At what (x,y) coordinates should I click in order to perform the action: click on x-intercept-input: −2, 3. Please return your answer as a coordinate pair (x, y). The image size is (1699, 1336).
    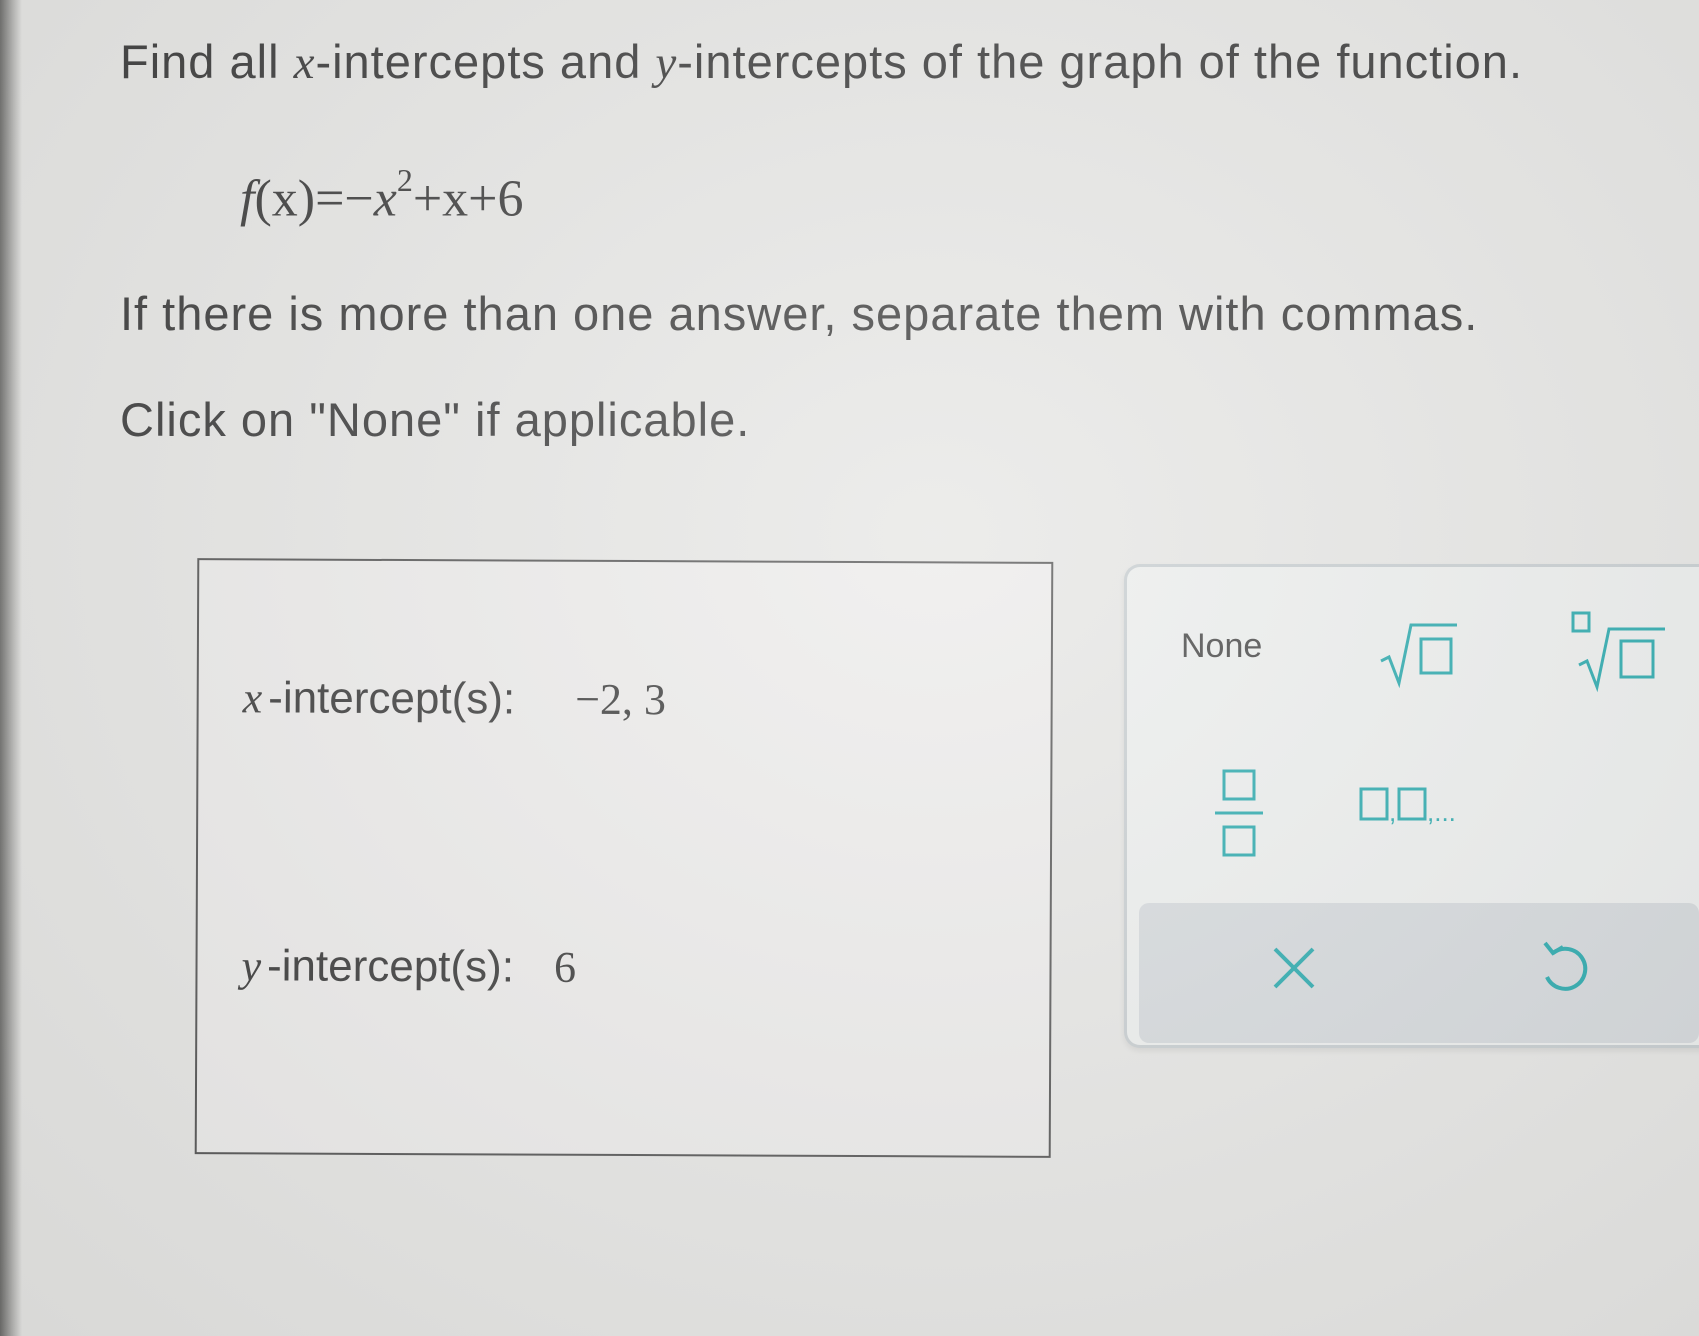
    Looking at the image, I should click on (635, 700).